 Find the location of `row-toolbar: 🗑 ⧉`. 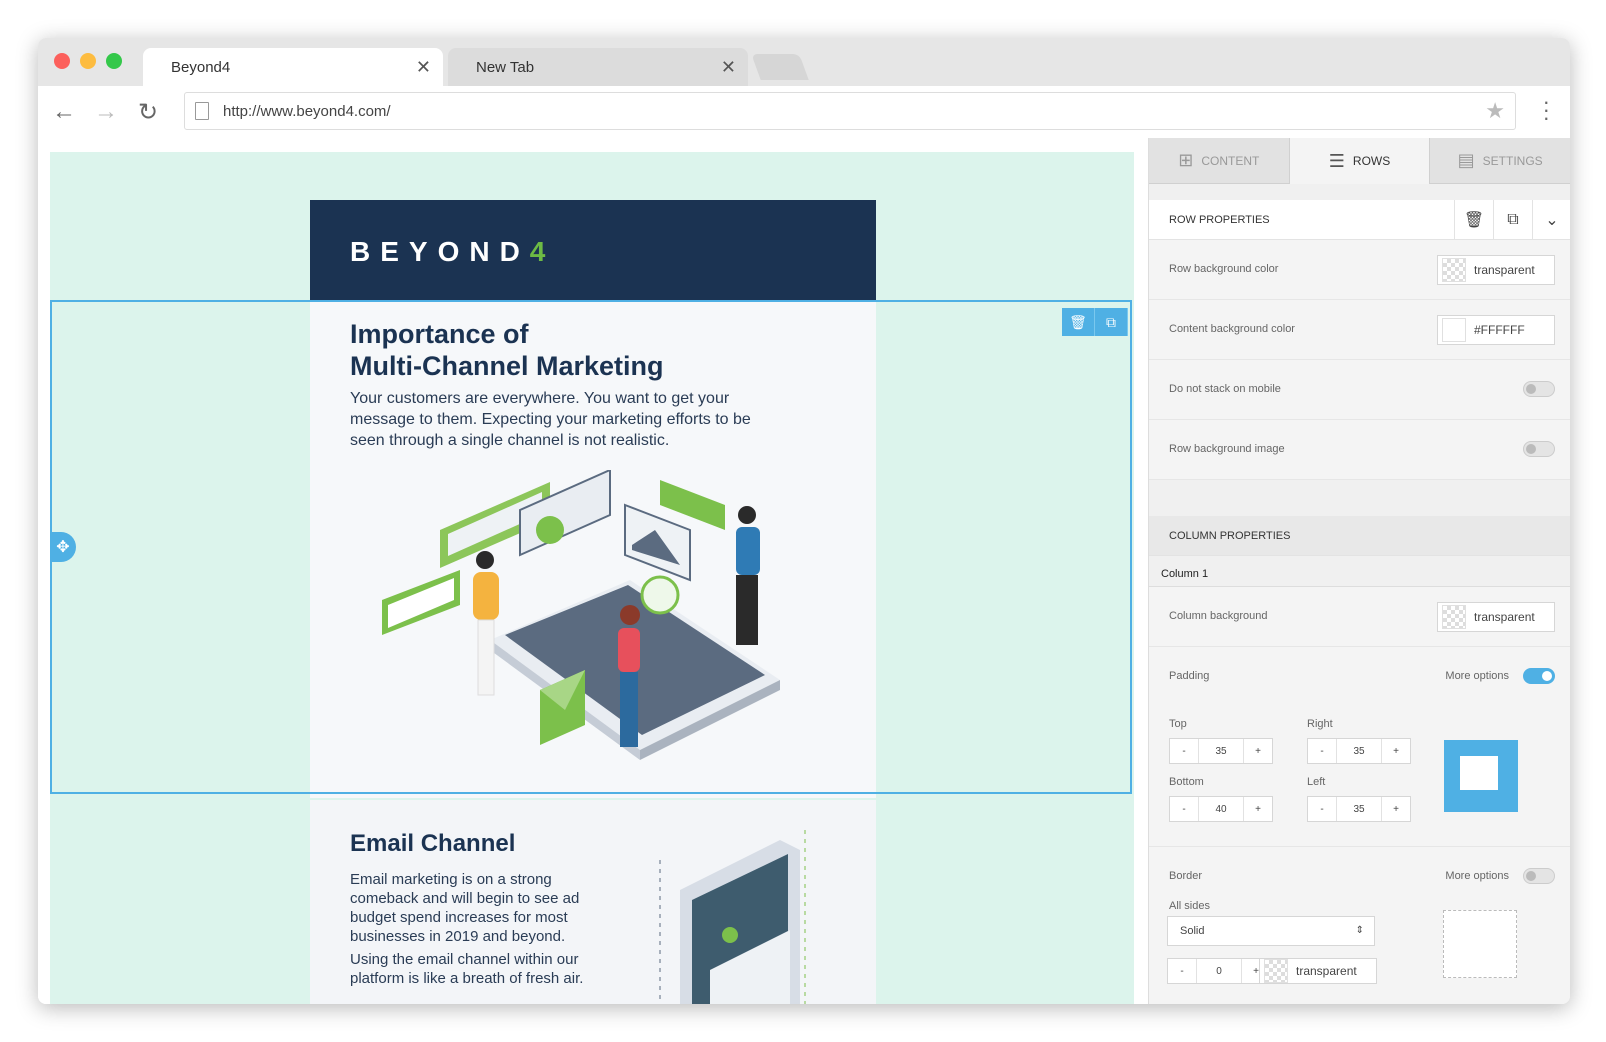

row-toolbar: 🗑 ⧉ is located at coordinates (1095, 322).